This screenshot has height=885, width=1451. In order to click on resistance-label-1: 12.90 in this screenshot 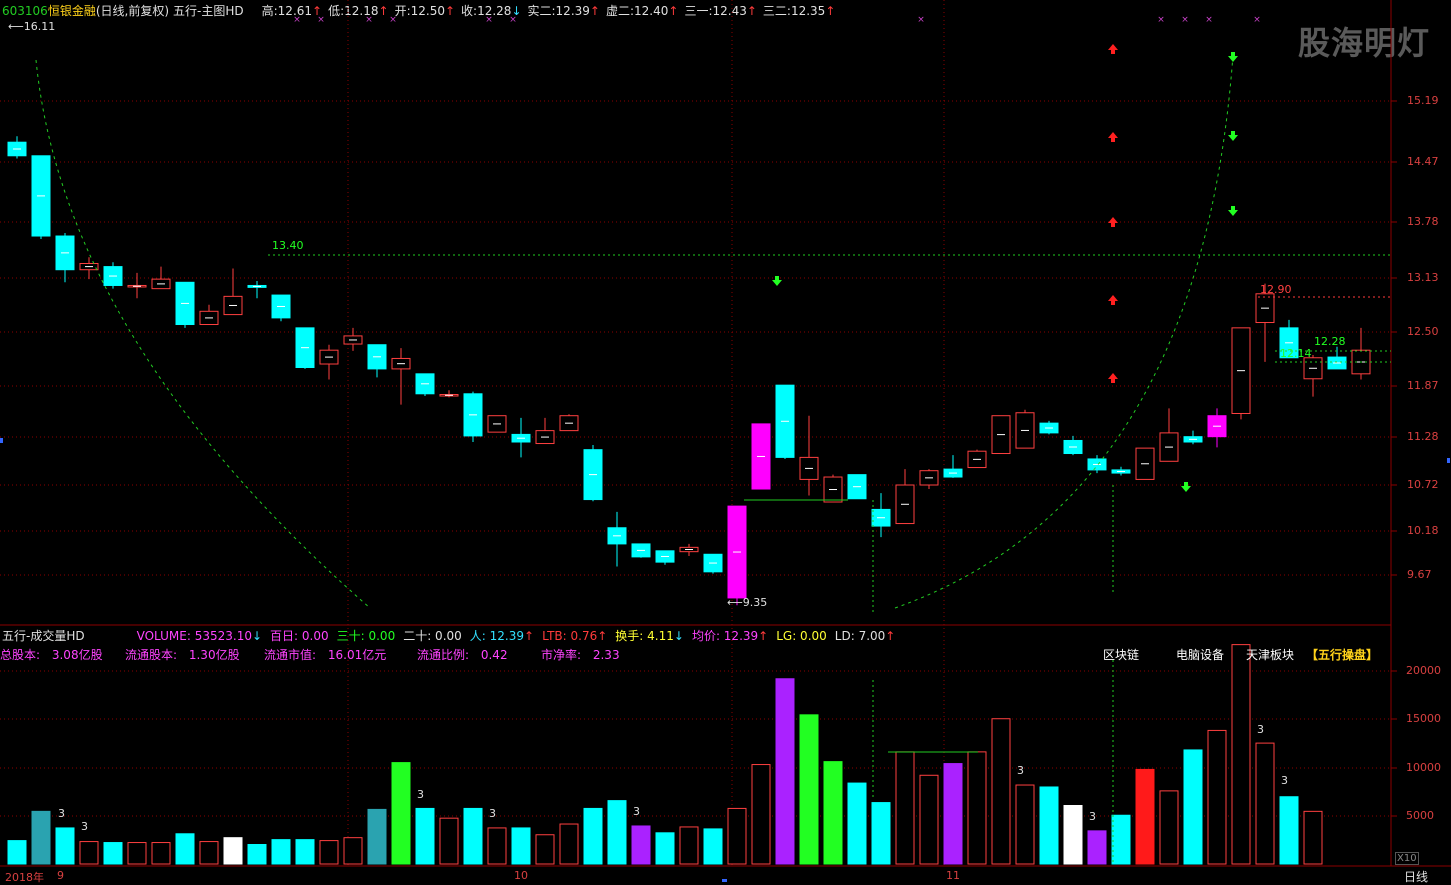, I will do `click(1276, 289)`.